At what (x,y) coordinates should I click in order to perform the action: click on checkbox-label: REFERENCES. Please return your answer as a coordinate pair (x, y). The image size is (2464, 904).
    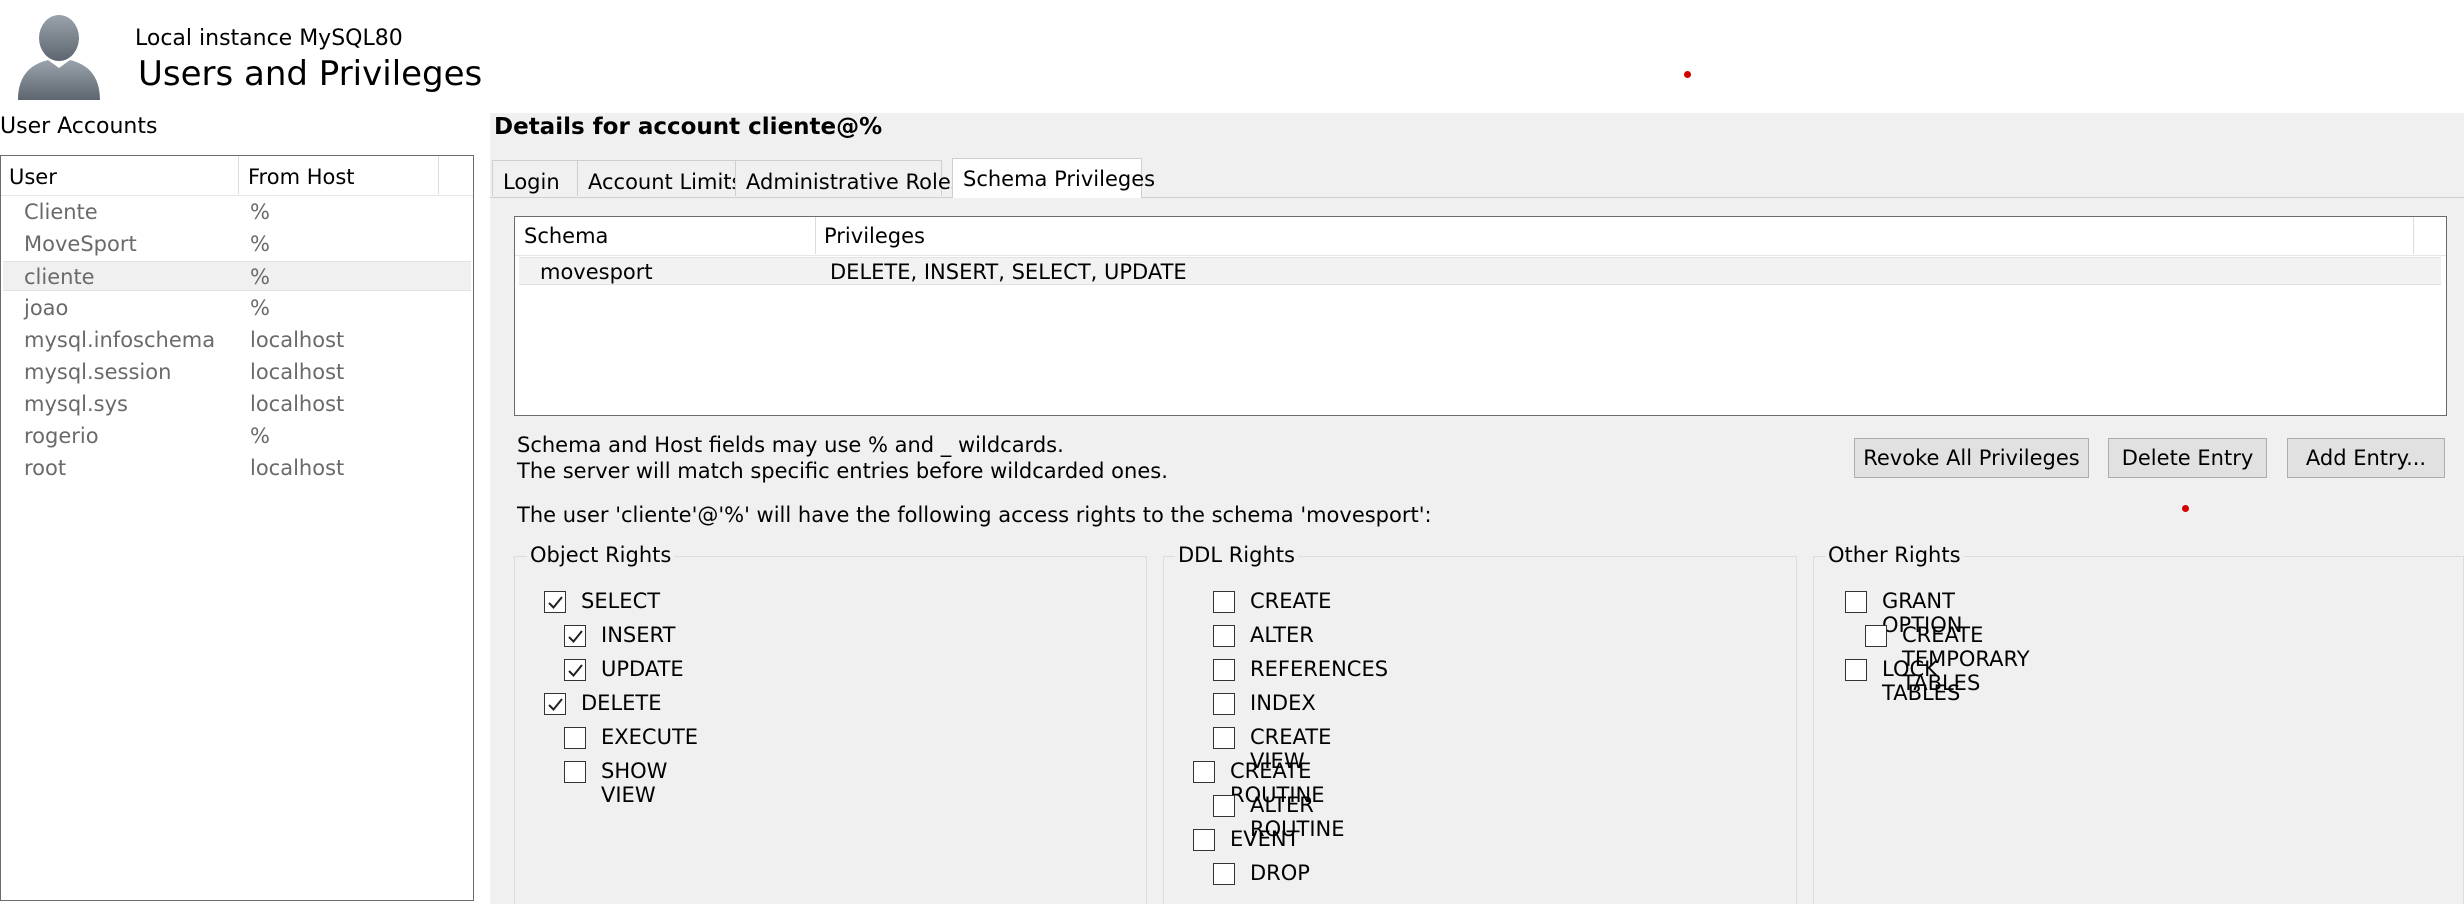
    Looking at the image, I should click on (1319, 669).